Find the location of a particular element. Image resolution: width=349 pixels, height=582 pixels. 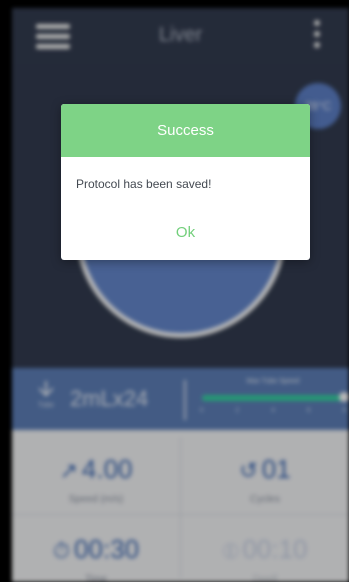

dialog-title: Success is located at coordinates (185, 130).